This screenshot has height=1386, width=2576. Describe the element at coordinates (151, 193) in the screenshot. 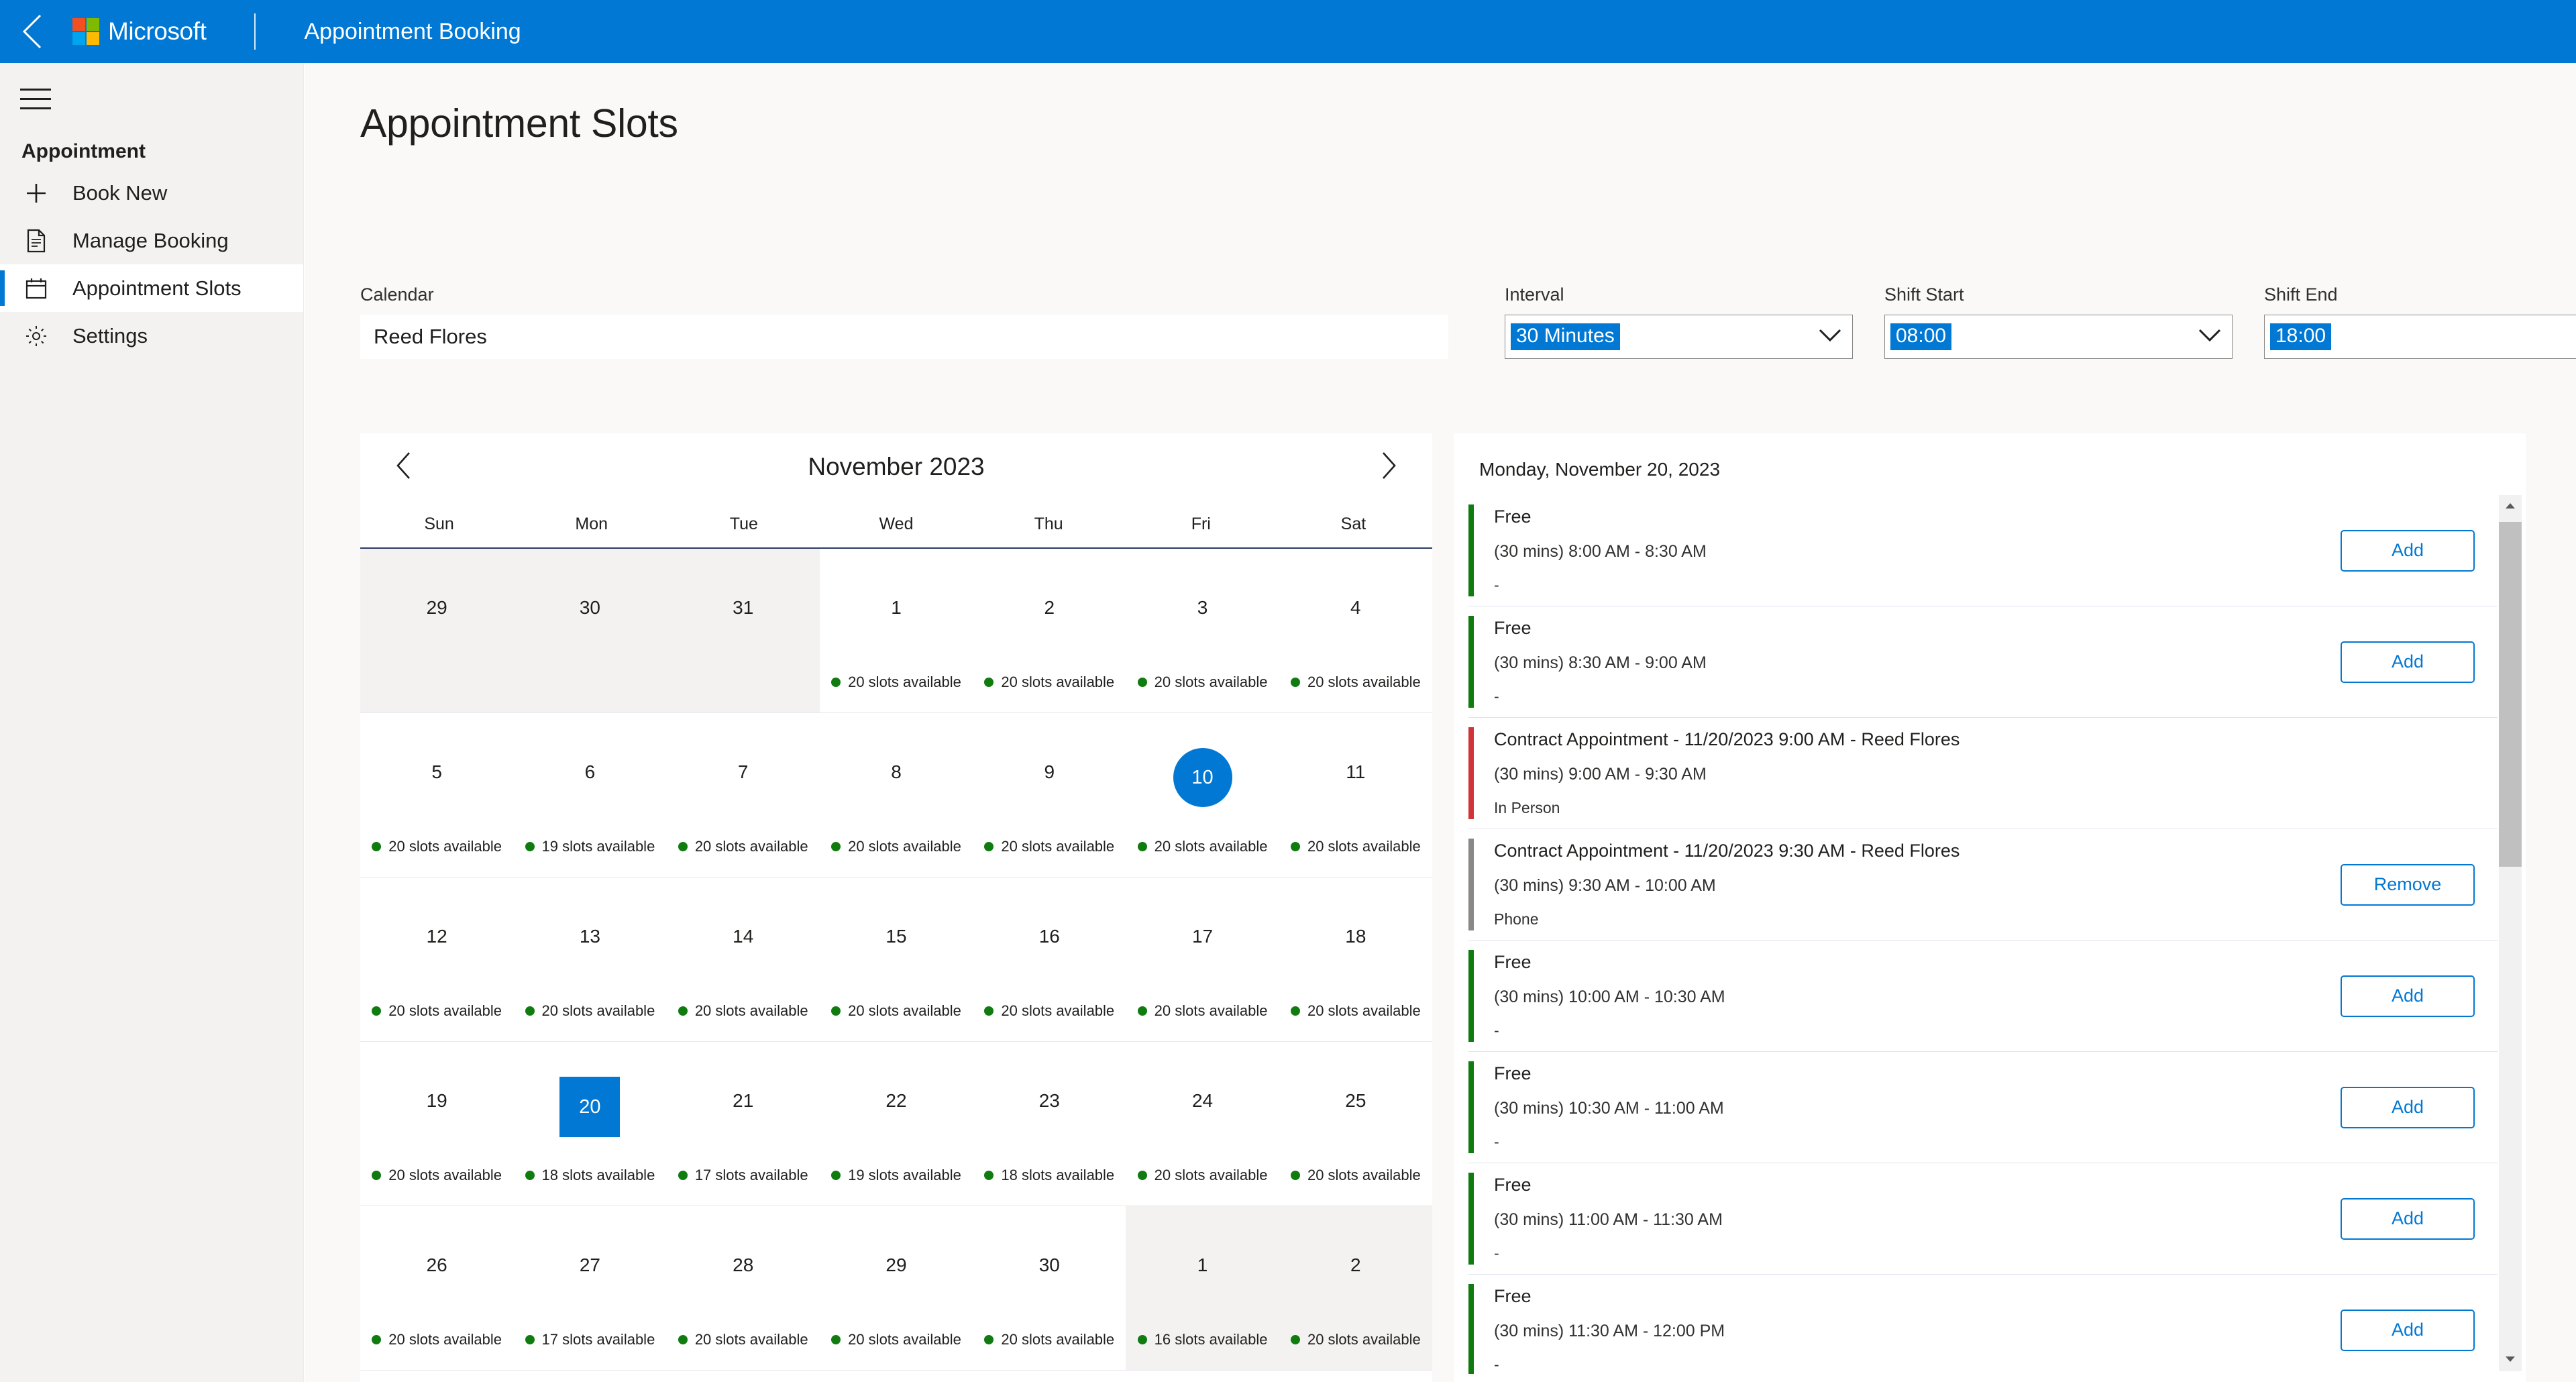

I see `sidebar-item-book-new: Book New` at that location.